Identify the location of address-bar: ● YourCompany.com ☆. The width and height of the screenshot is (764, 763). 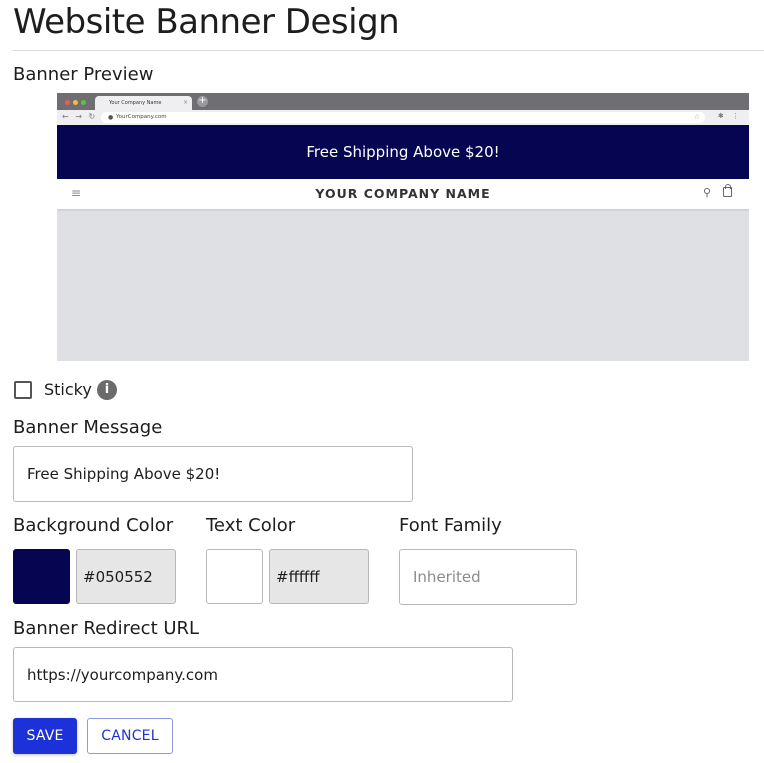
(403, 117).